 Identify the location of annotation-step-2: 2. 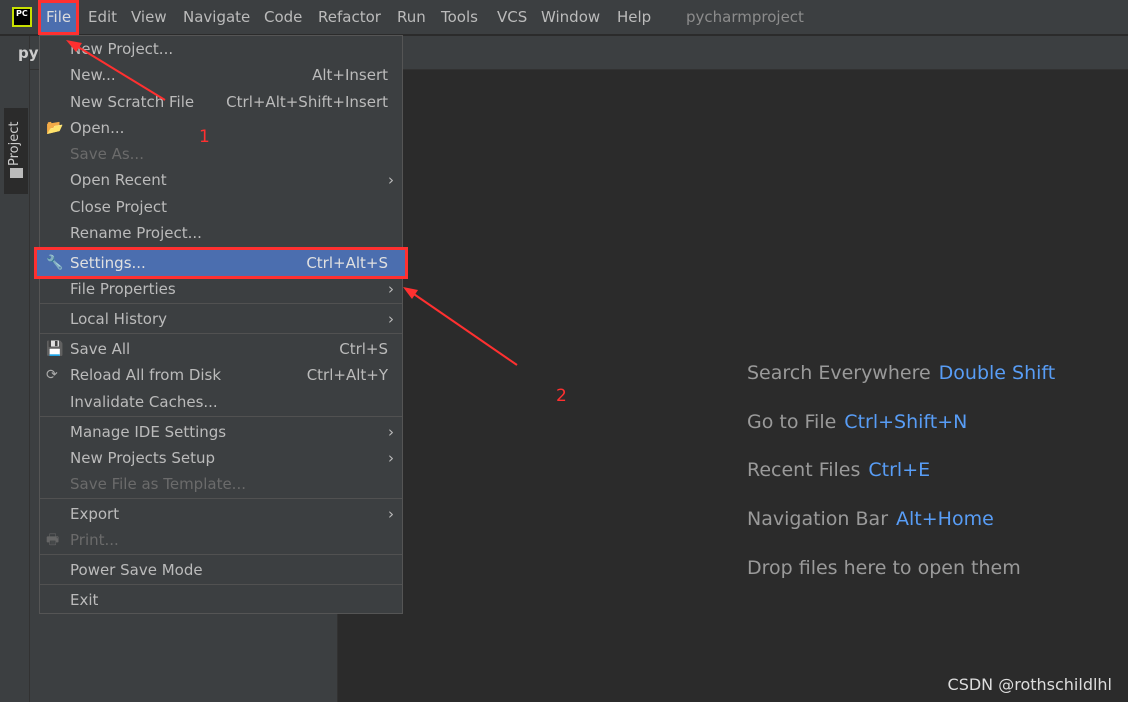
(561, 396).